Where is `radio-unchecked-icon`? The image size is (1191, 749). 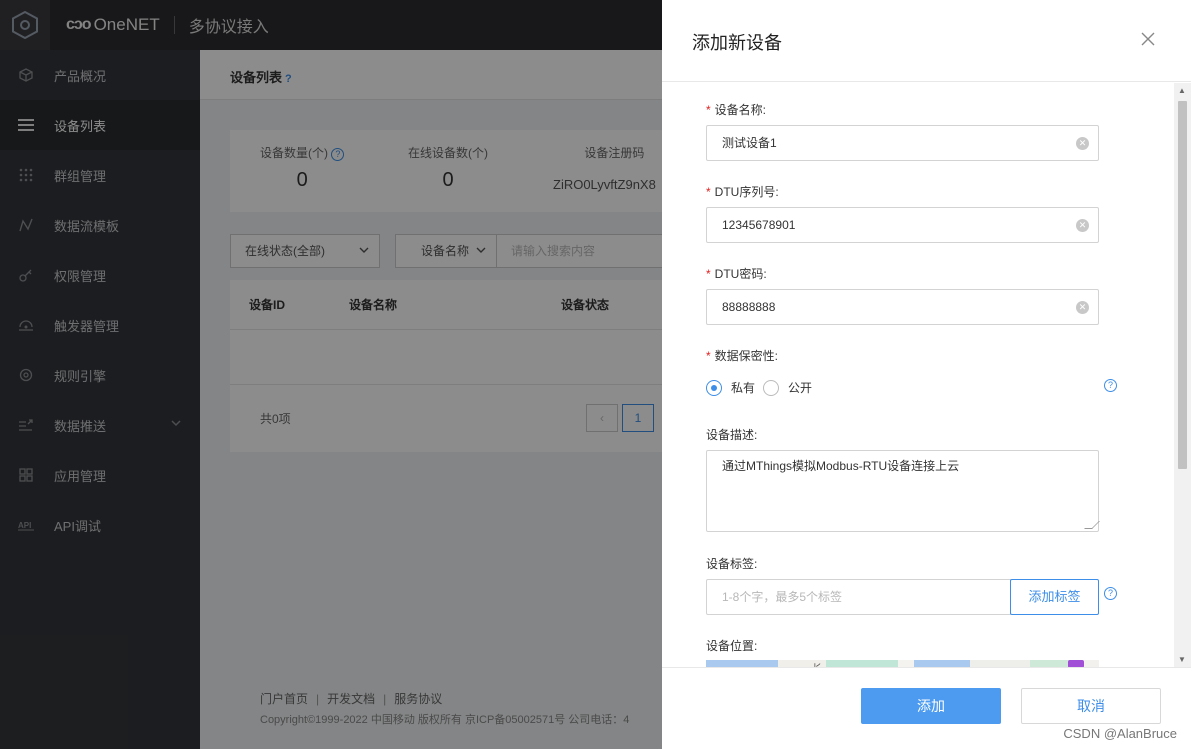 radio-unchecked-icon is located at coordinates (771, 387).